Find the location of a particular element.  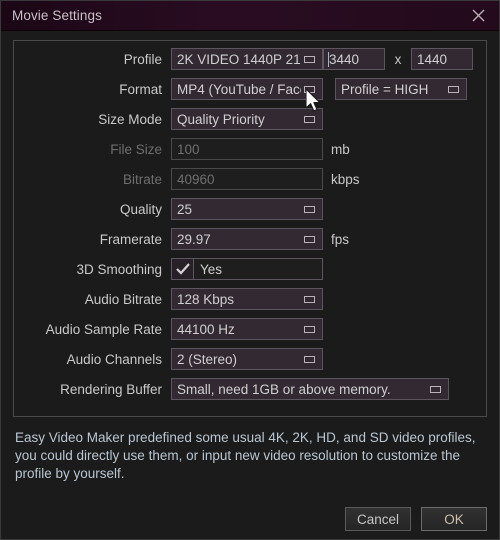

label-format: Format is located at coordinates (140, 89).